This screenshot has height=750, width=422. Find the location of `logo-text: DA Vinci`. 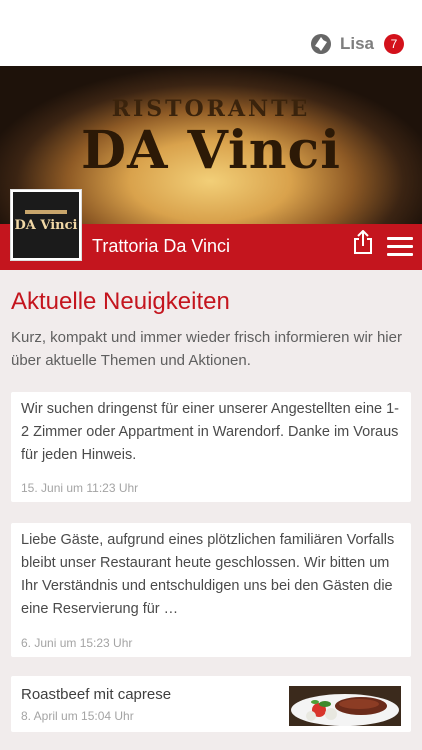

logo-text: DA Vinci is located at coordinates (46, 225).